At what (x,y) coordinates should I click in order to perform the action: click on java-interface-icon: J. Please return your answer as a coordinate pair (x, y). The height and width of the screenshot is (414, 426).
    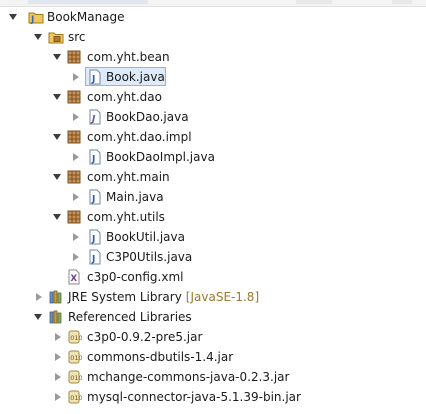
    Looking at the image, I should click on (95, 117).